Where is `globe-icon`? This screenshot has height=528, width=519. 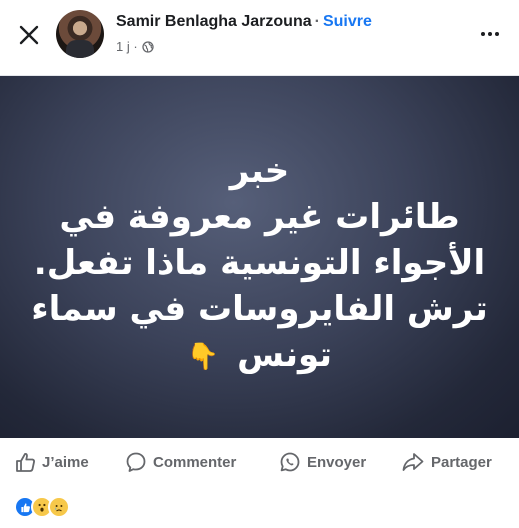
globe-icon is located at coordinates (148, 46).